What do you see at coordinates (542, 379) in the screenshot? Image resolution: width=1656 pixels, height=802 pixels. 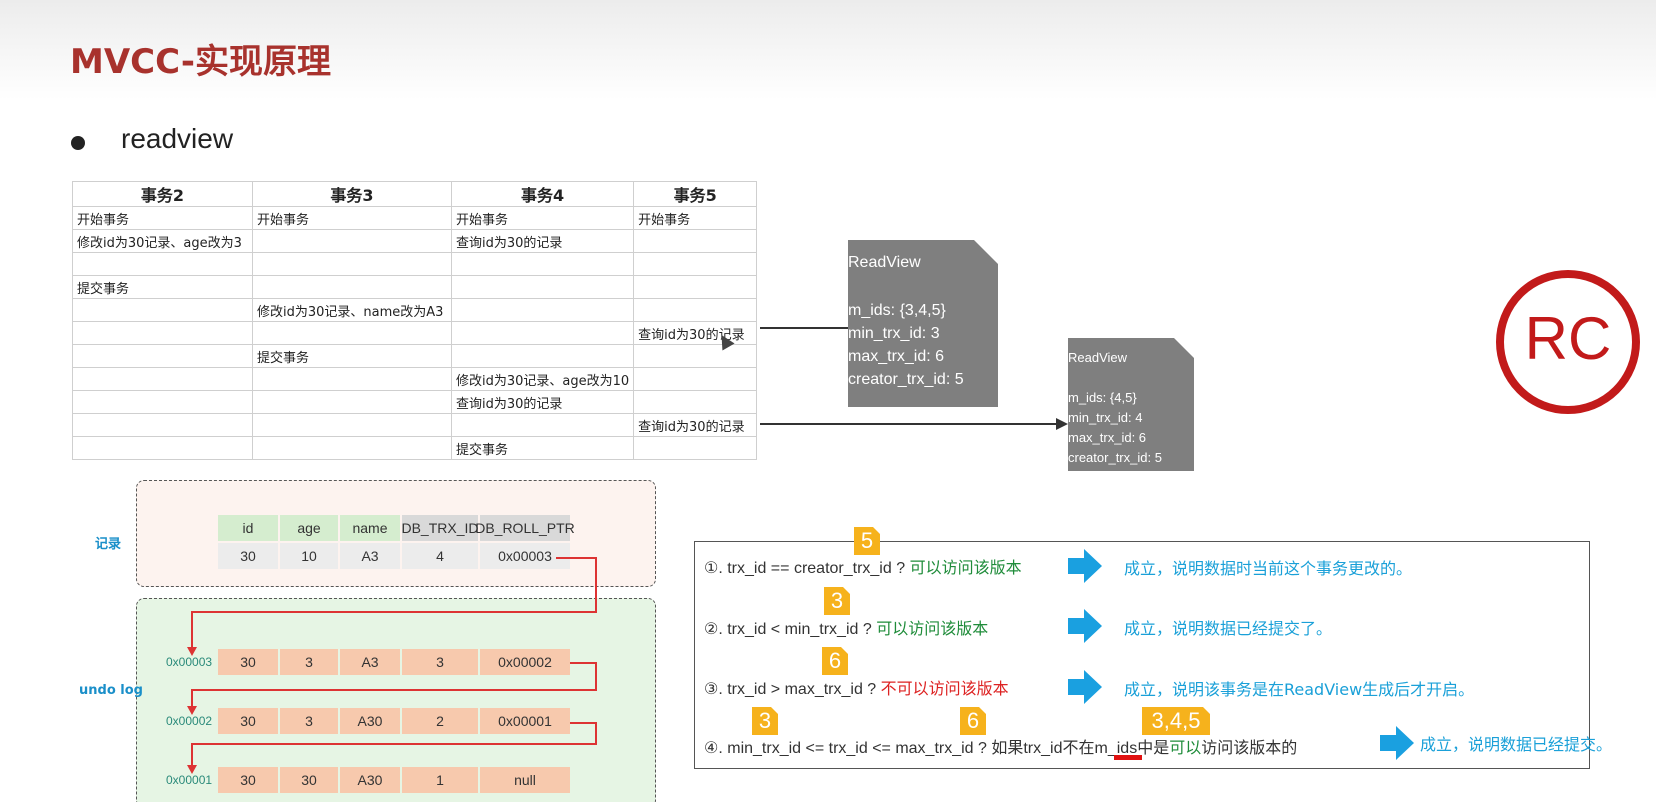 I see `table-cell: 修改id为30记录、age改为10` at bounding box center [542, 379].